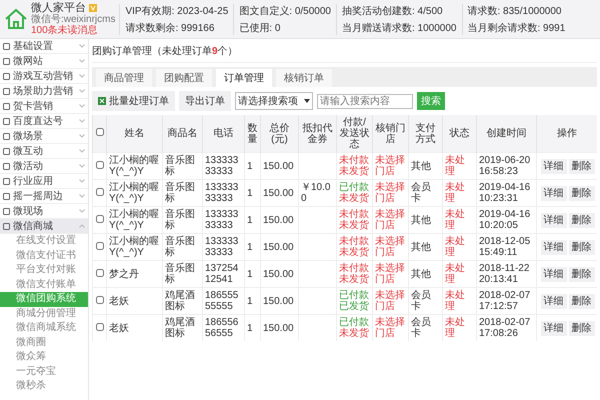 Image resolution: width=600 pixels, height=400 pixels. Describe the element at coordinates (124, 78) in the screenshot. I see `tab: 商品管理` at that location.